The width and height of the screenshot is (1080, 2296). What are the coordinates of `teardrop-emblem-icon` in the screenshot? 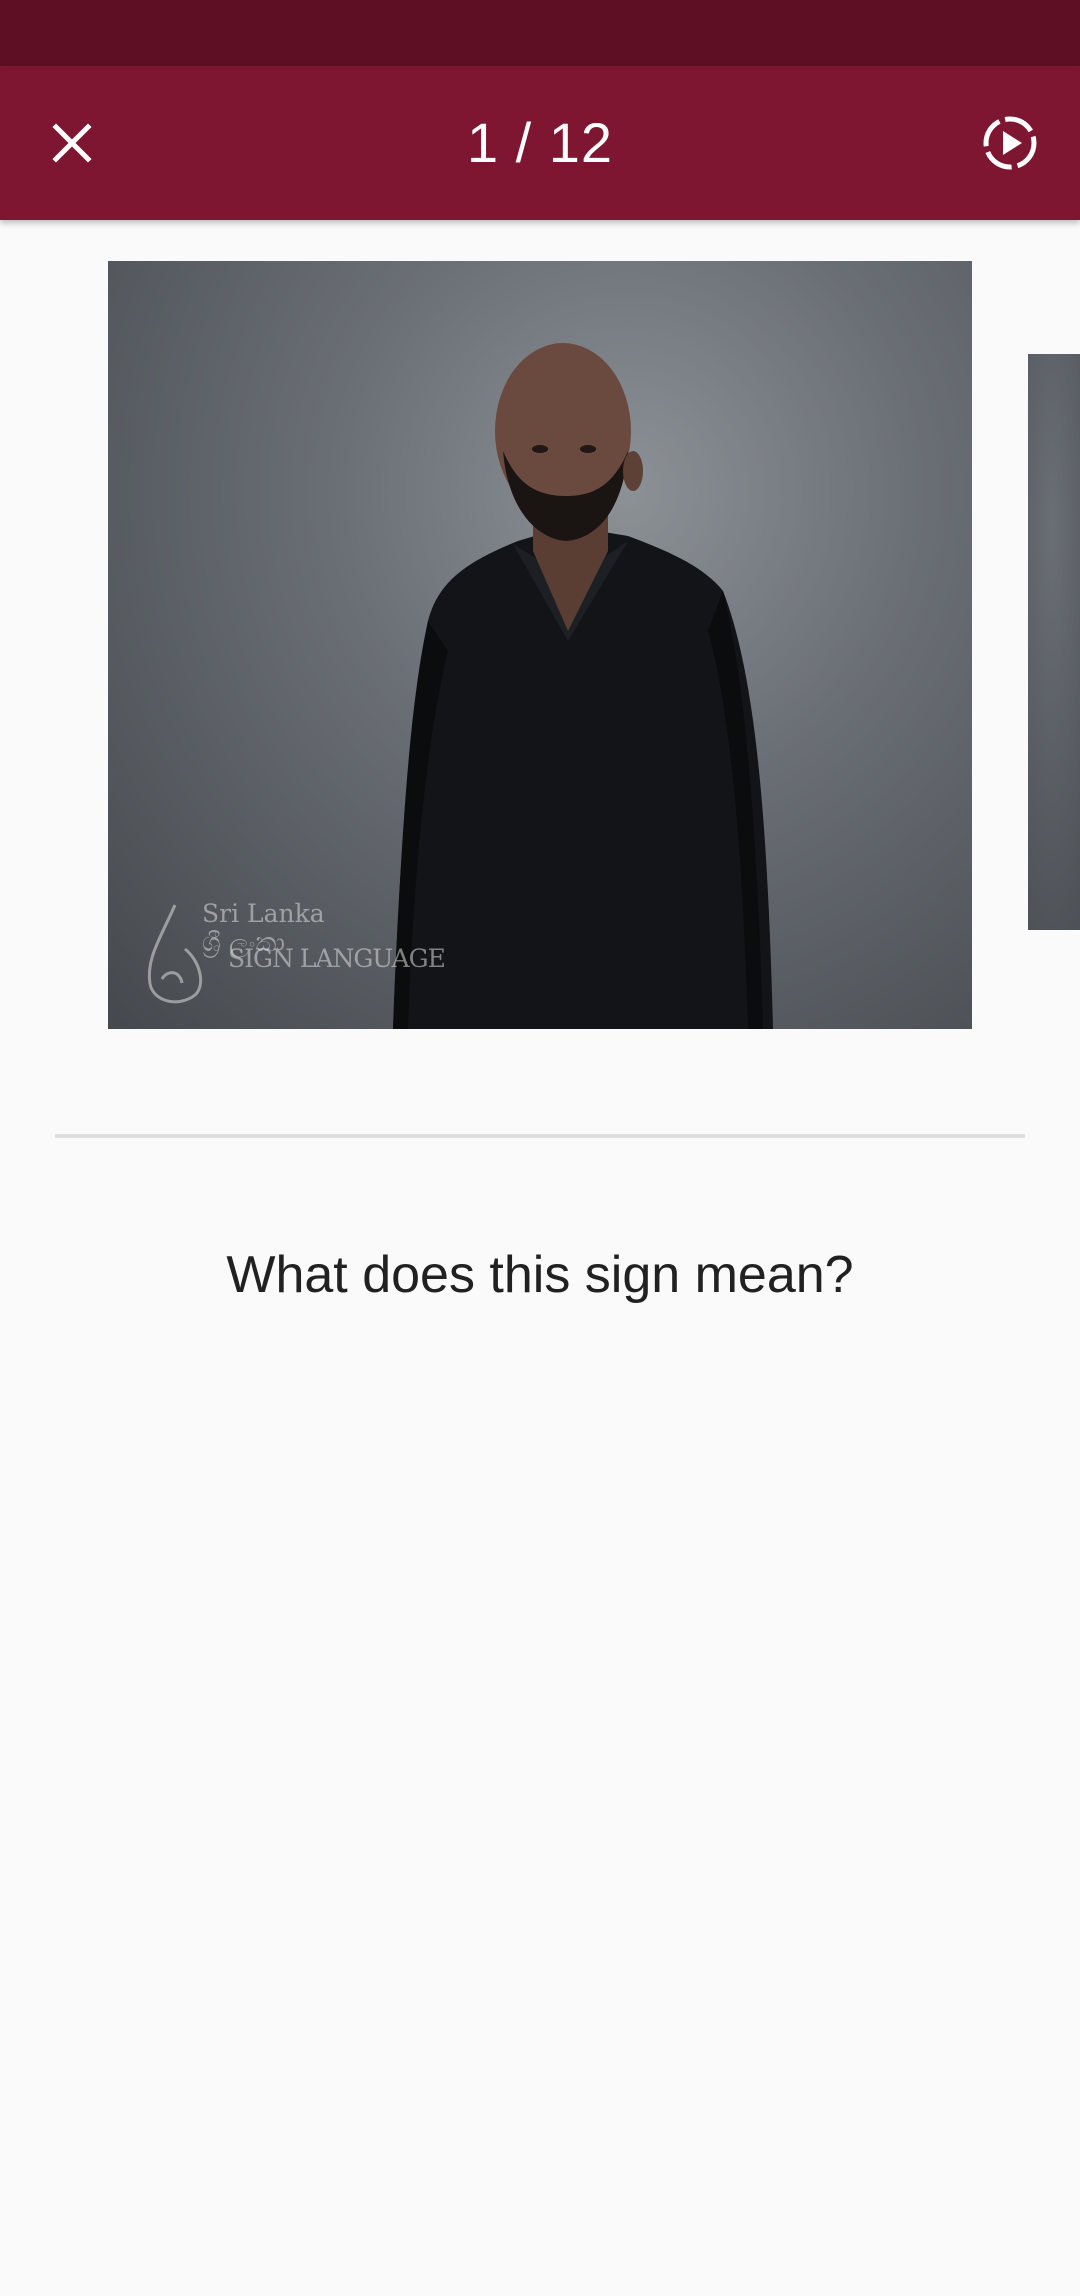 It's located at (175, 954).